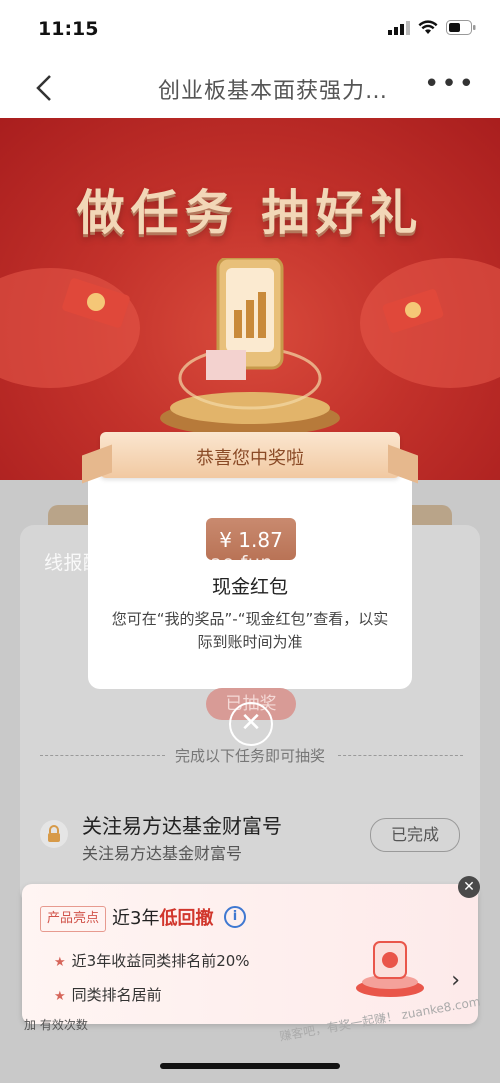  What do you see at coordinates (469, 887) in the screenshot?
I see `close-promo-button: ✕` at bounding box center [469, 887].